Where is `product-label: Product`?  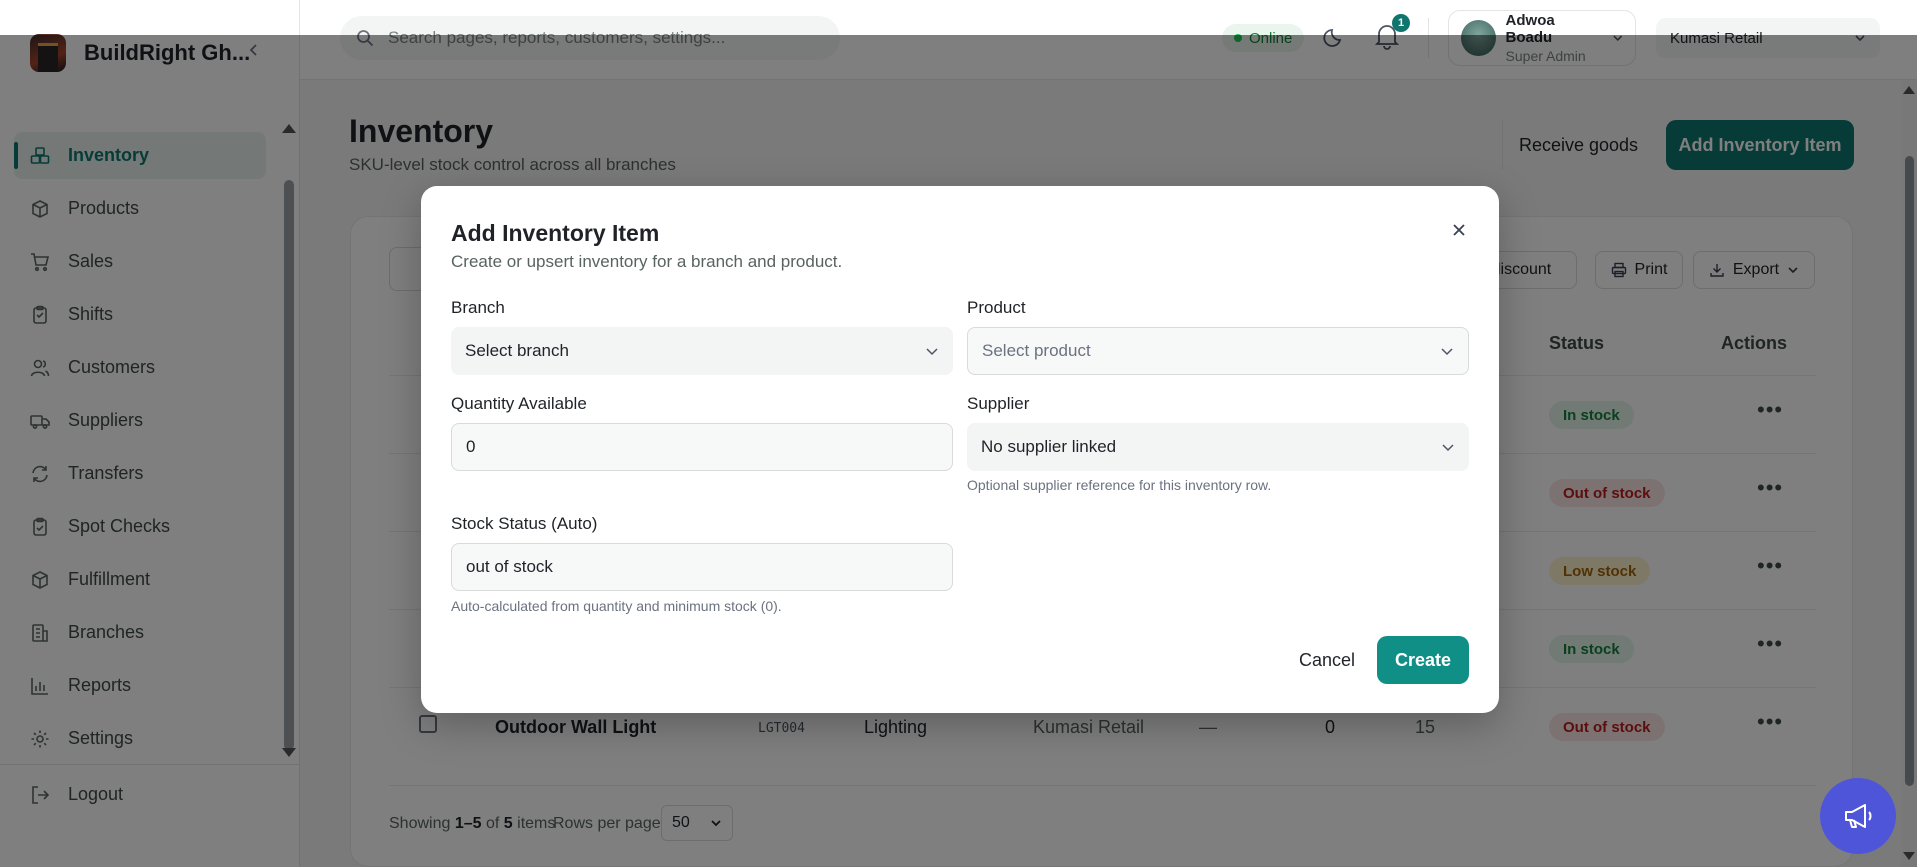 product-label: Product is located at coordinates (996, 307).